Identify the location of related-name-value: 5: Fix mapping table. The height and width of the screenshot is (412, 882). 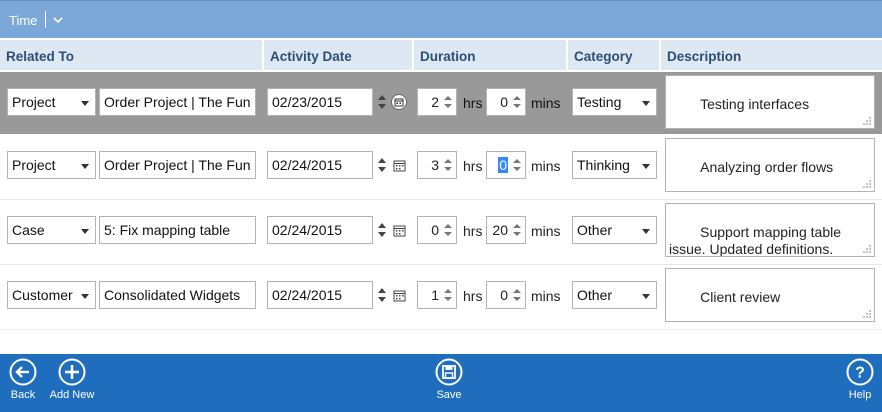
(167, 230).